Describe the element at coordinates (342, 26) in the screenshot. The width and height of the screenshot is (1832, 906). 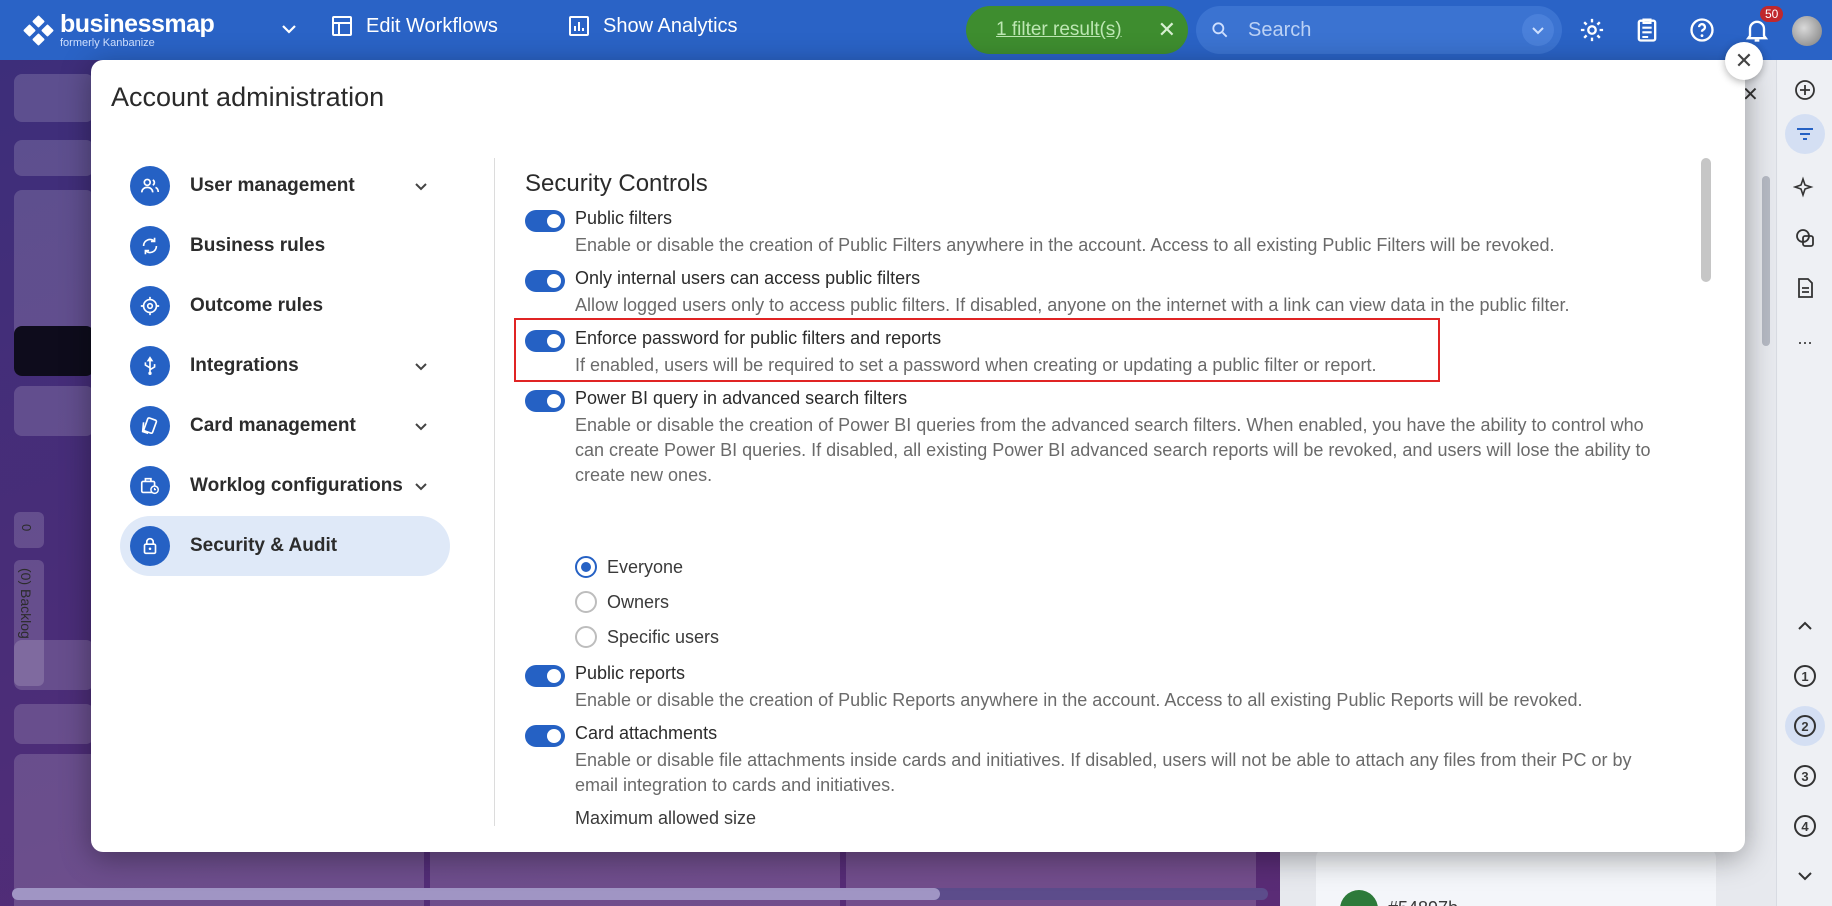
I see `table-icon` at that location.